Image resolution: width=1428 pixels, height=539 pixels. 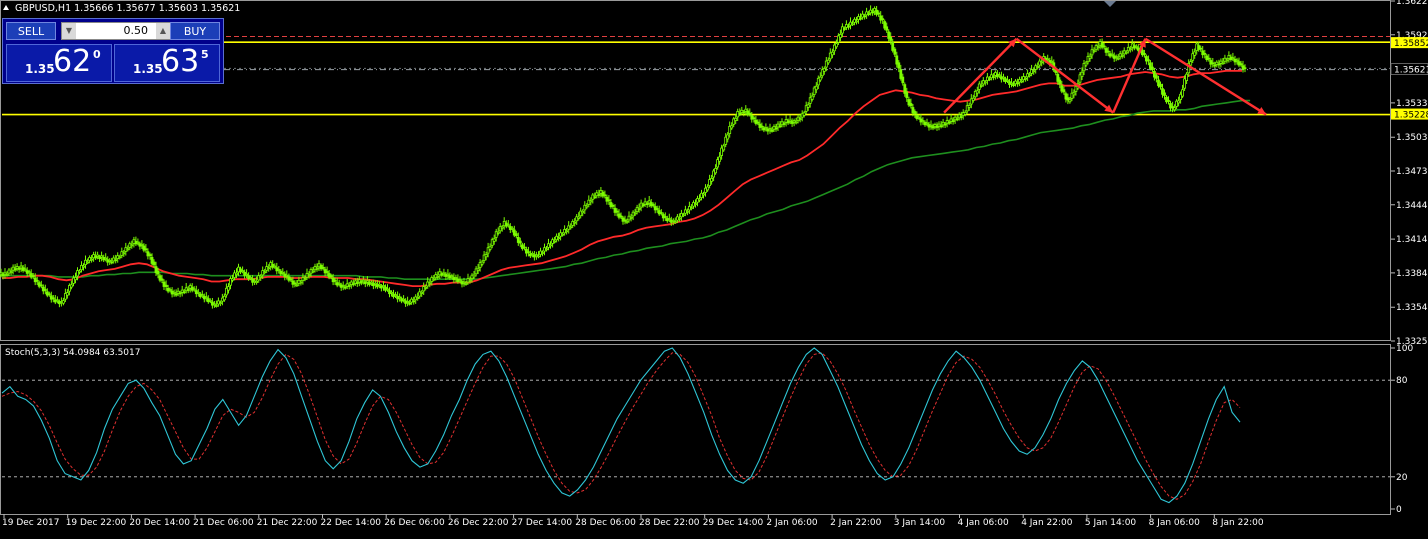 I want to click on sell-price-box: 1.35 62 0, so click(x=59, y=63).